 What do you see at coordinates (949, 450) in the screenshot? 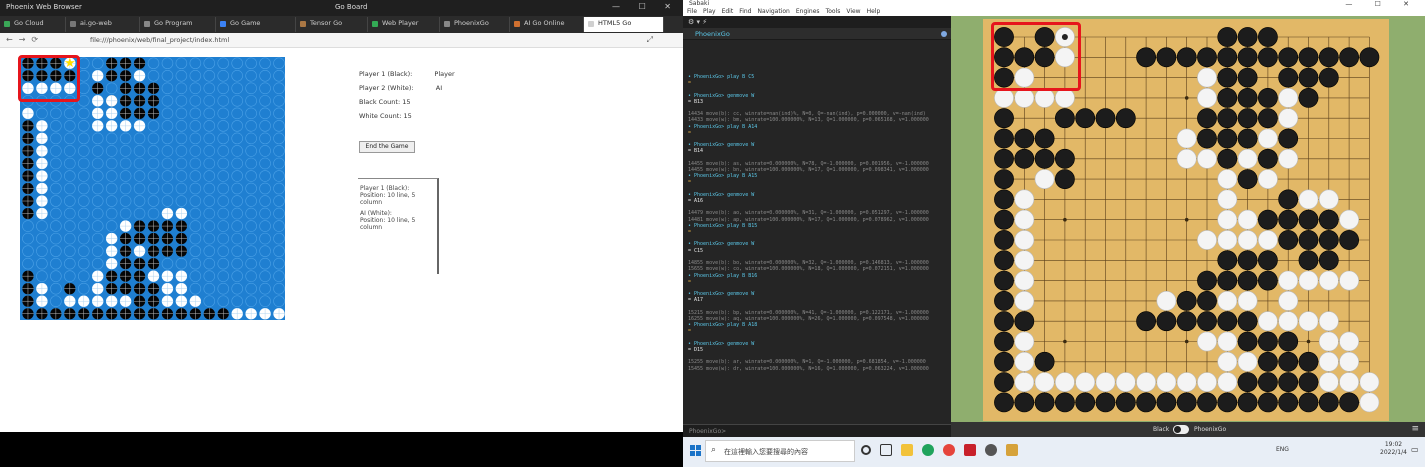
I see `chrome-icon` at bounding box center [949, 450].